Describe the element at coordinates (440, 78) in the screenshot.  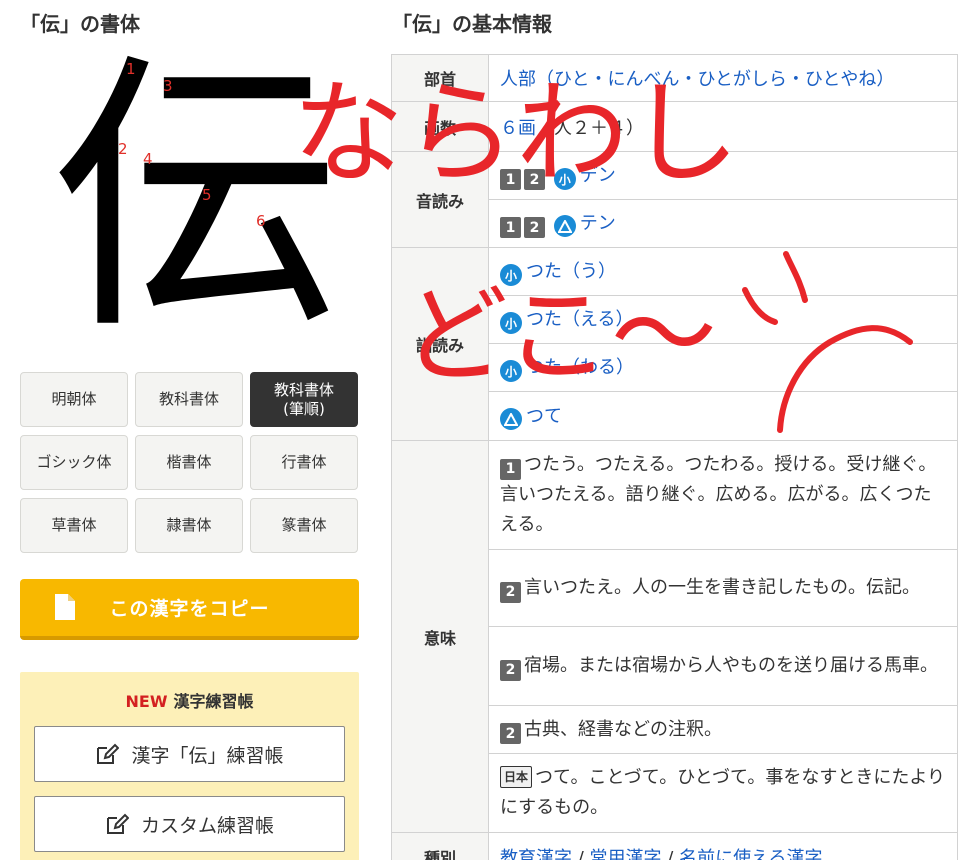
I see `bushu-header: 部首` at that location.